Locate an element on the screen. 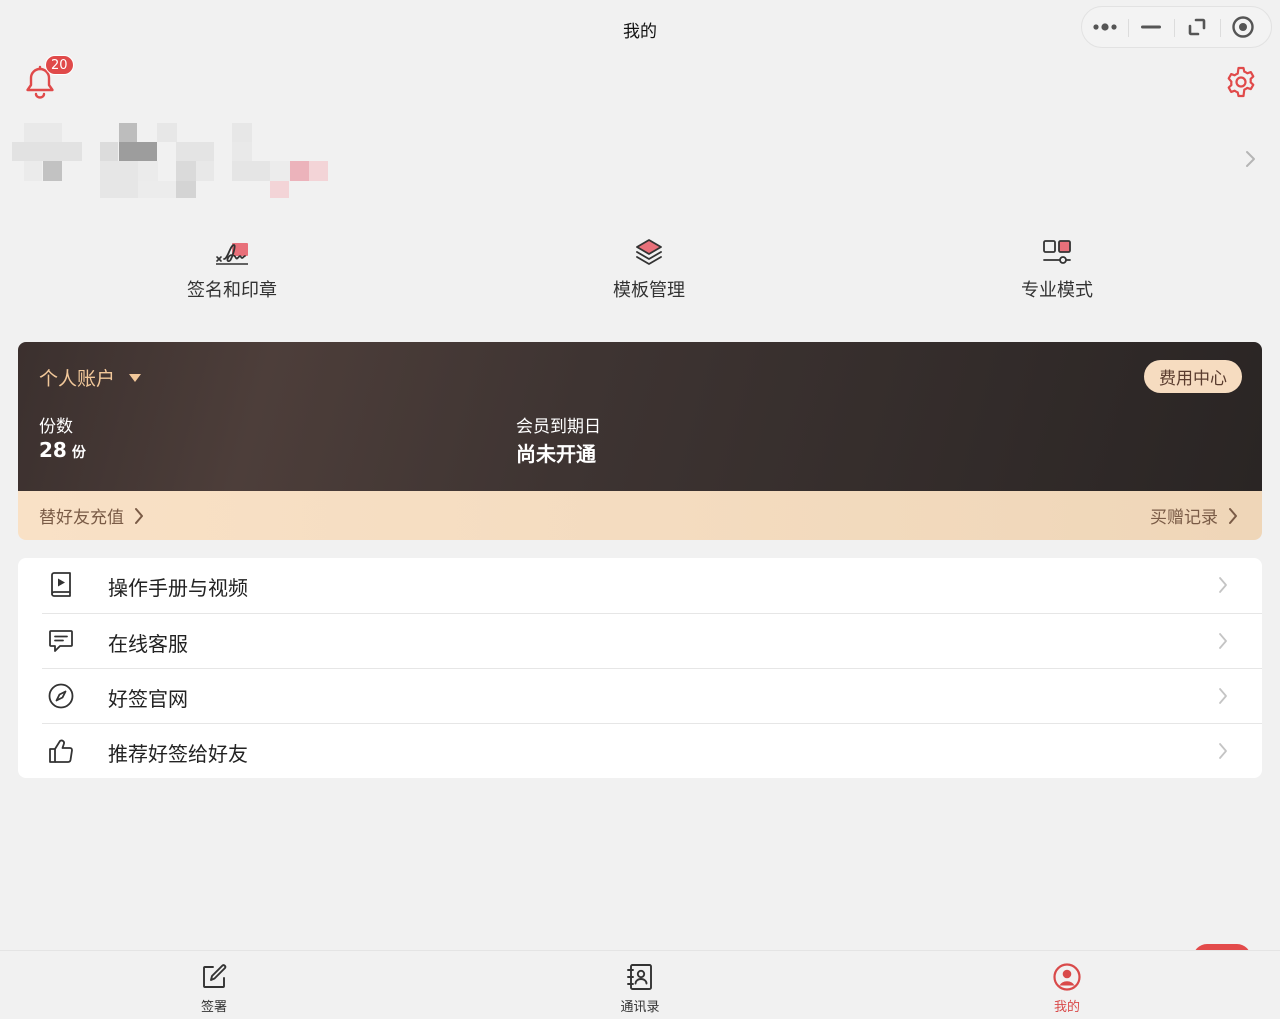  purchase-records-link: 买赠记录 is located at coordinates (1194, 515).